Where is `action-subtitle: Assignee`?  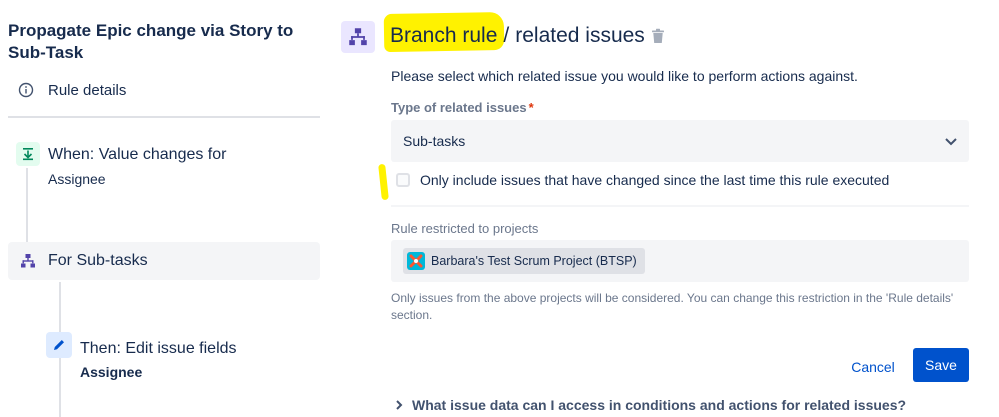 action-subtitle: Assignee is located at coordinates (111, 372).